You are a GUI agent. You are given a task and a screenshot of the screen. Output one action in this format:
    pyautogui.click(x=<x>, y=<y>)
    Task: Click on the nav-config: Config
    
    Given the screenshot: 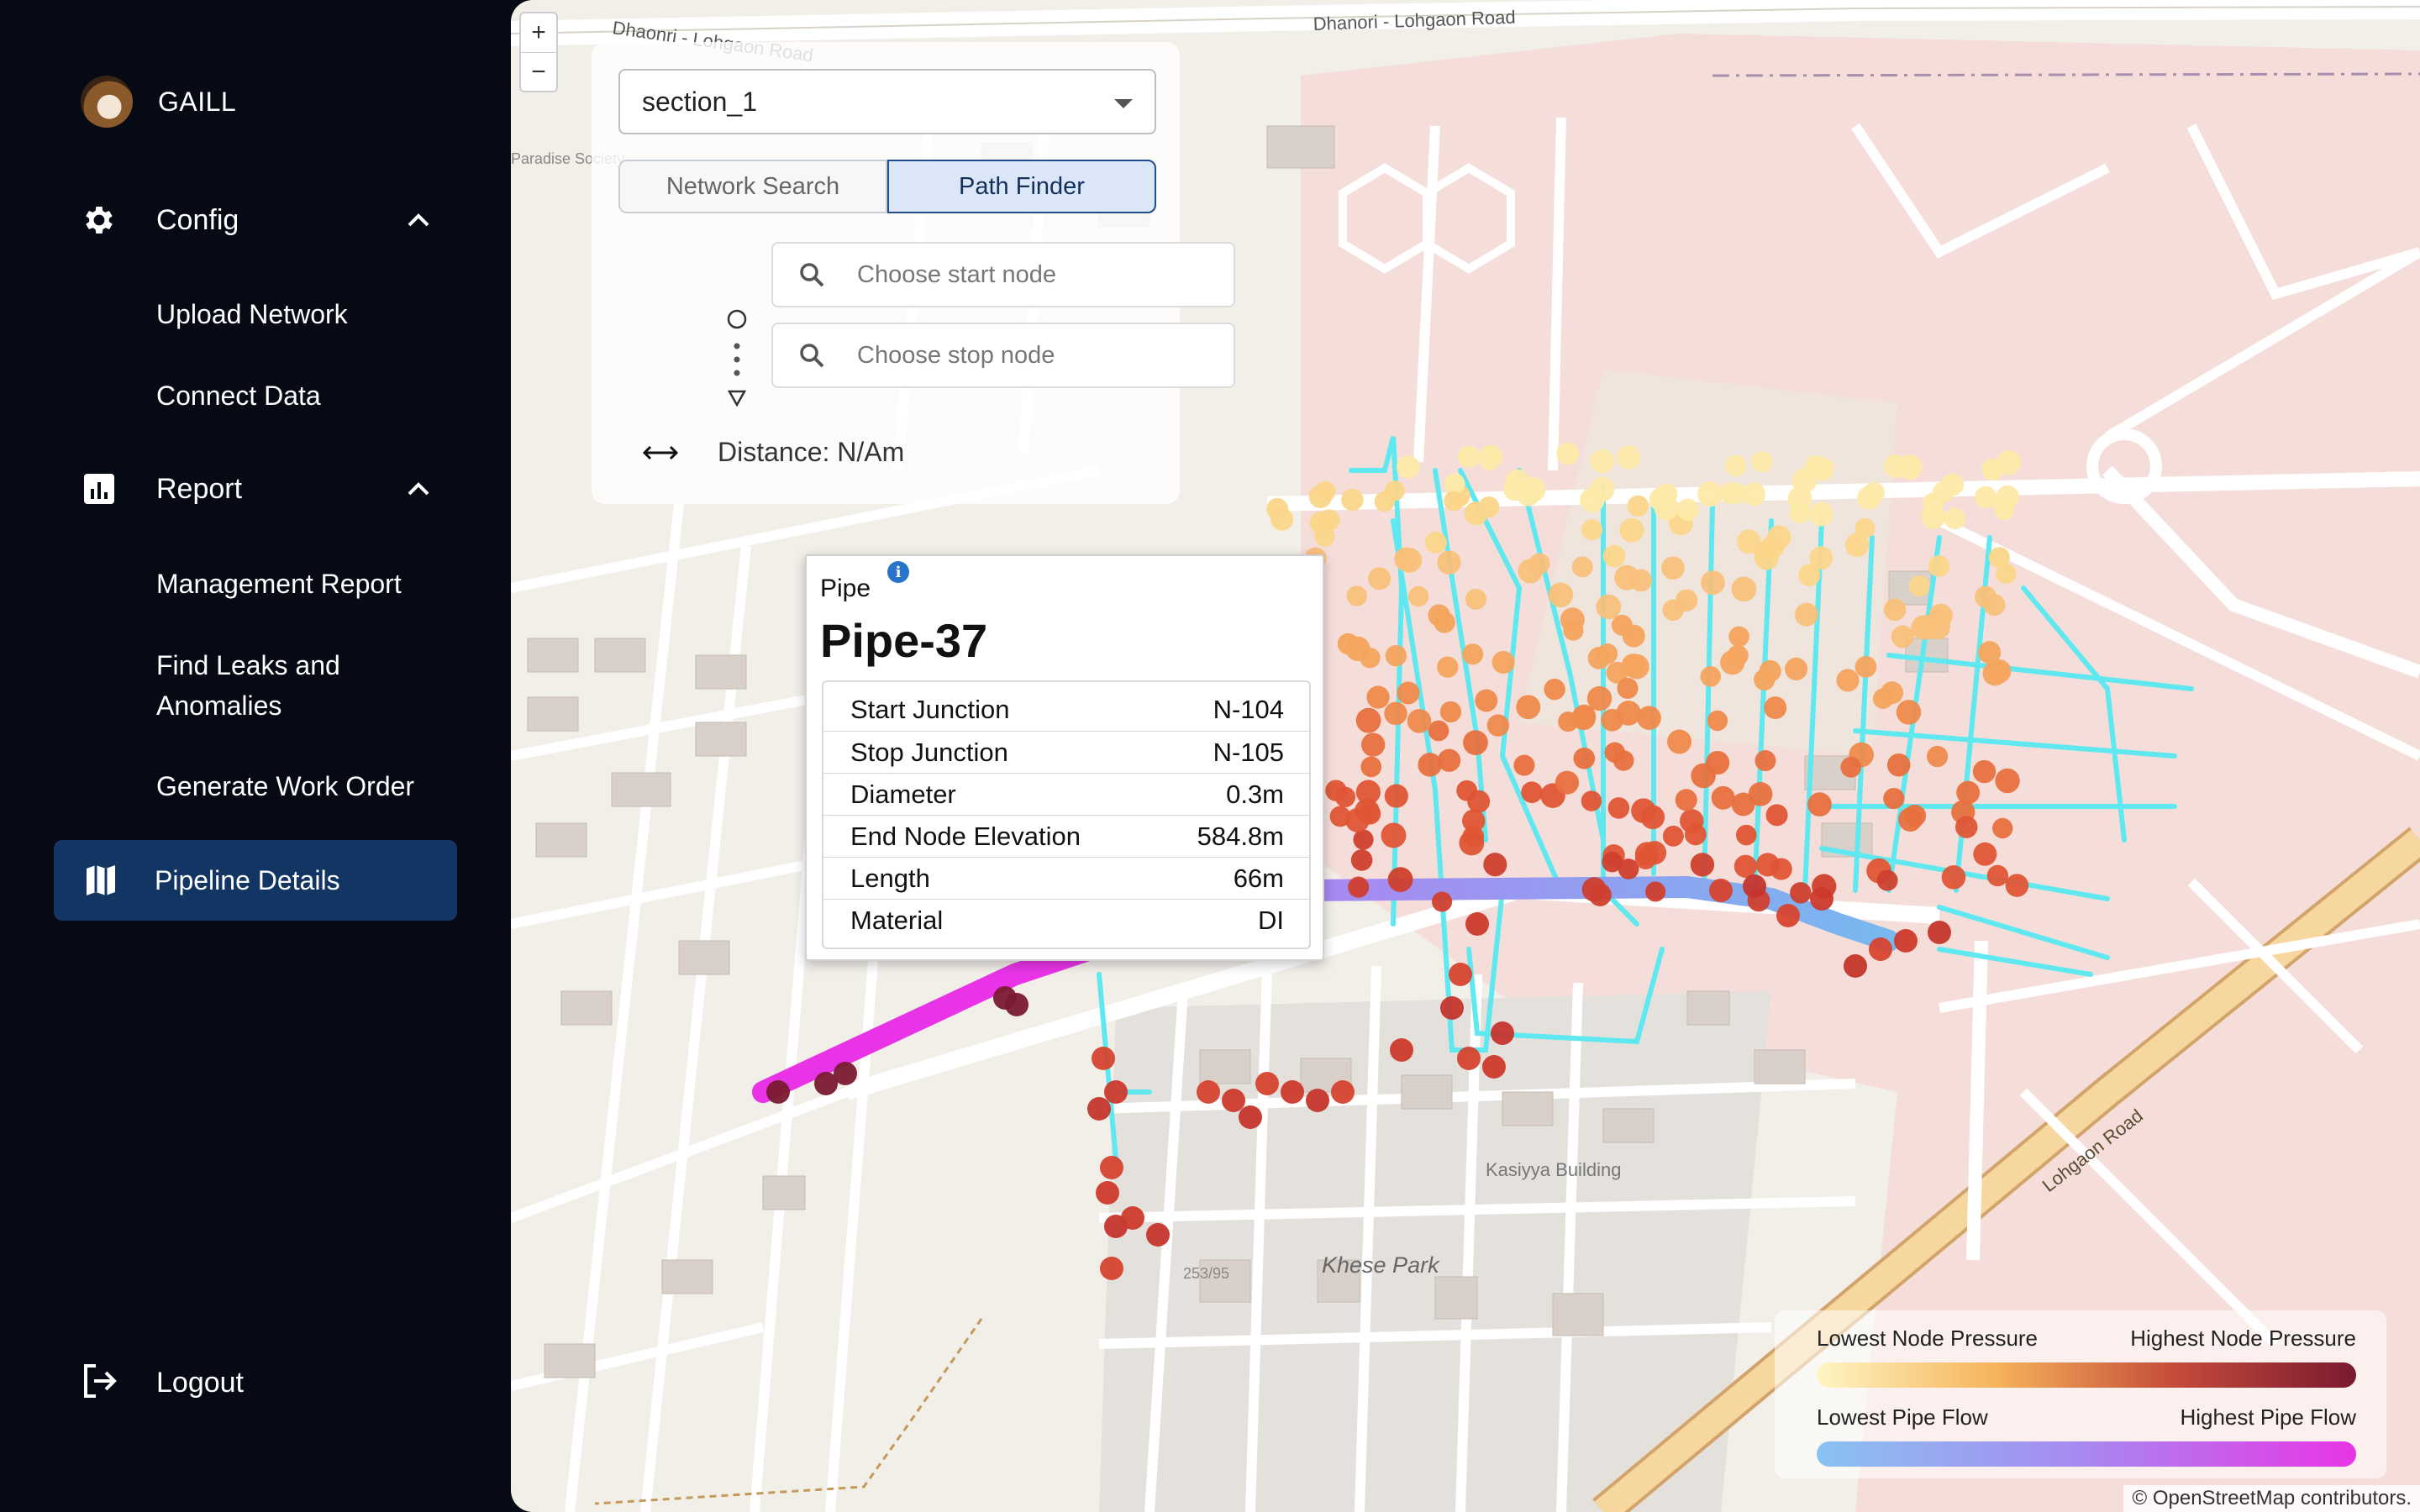 What is the action you would take?
    pyautogui.click(x=257, y=220)
    